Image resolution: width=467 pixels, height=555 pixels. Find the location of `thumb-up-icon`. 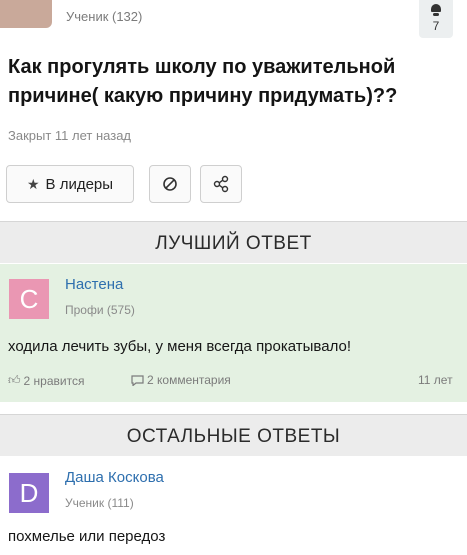

thumb-up-icon is located at coordinates (436, 10).